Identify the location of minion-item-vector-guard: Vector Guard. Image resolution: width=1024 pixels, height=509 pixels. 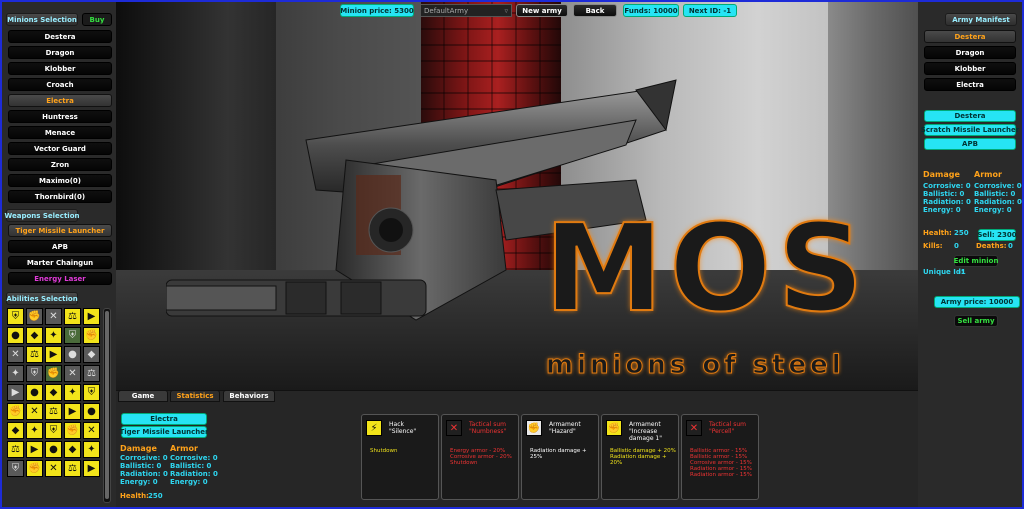
(60, 148).